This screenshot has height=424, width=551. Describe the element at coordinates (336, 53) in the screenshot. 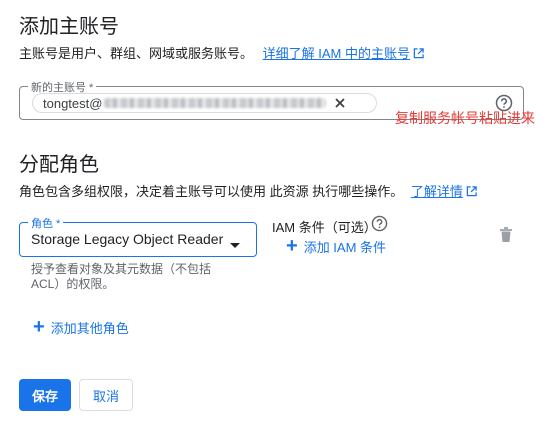

I see `principals-learn-more-link: 详细了解 IAM 中的主账号` at that location.